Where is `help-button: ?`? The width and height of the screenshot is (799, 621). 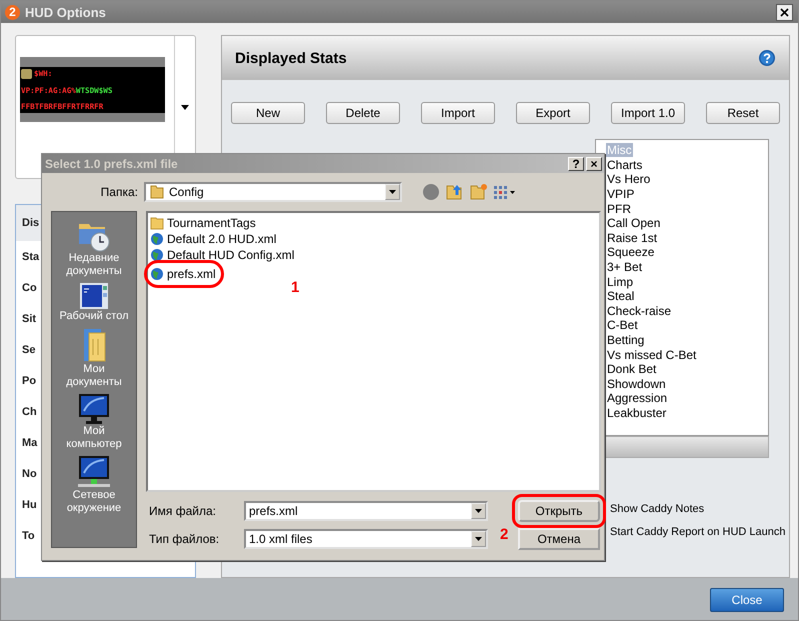 help-button: ? is located at coordinates (576, 163).